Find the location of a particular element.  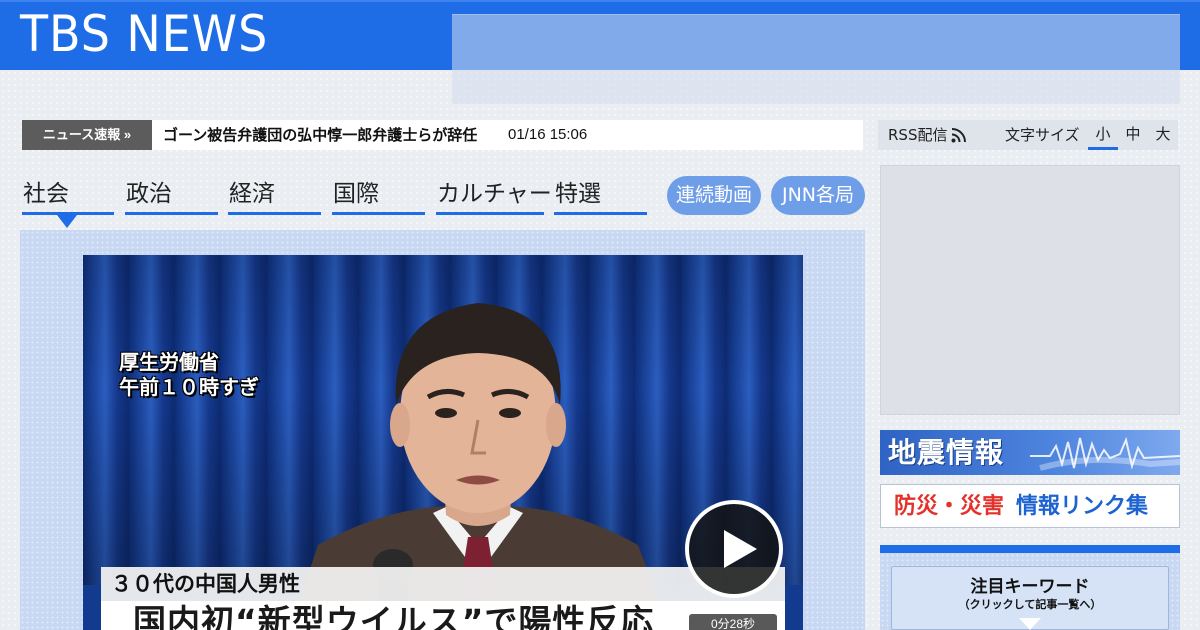

caption-main: 国内初“新型ウイルス”で陽性反応 is located at coordinates (394, 616).